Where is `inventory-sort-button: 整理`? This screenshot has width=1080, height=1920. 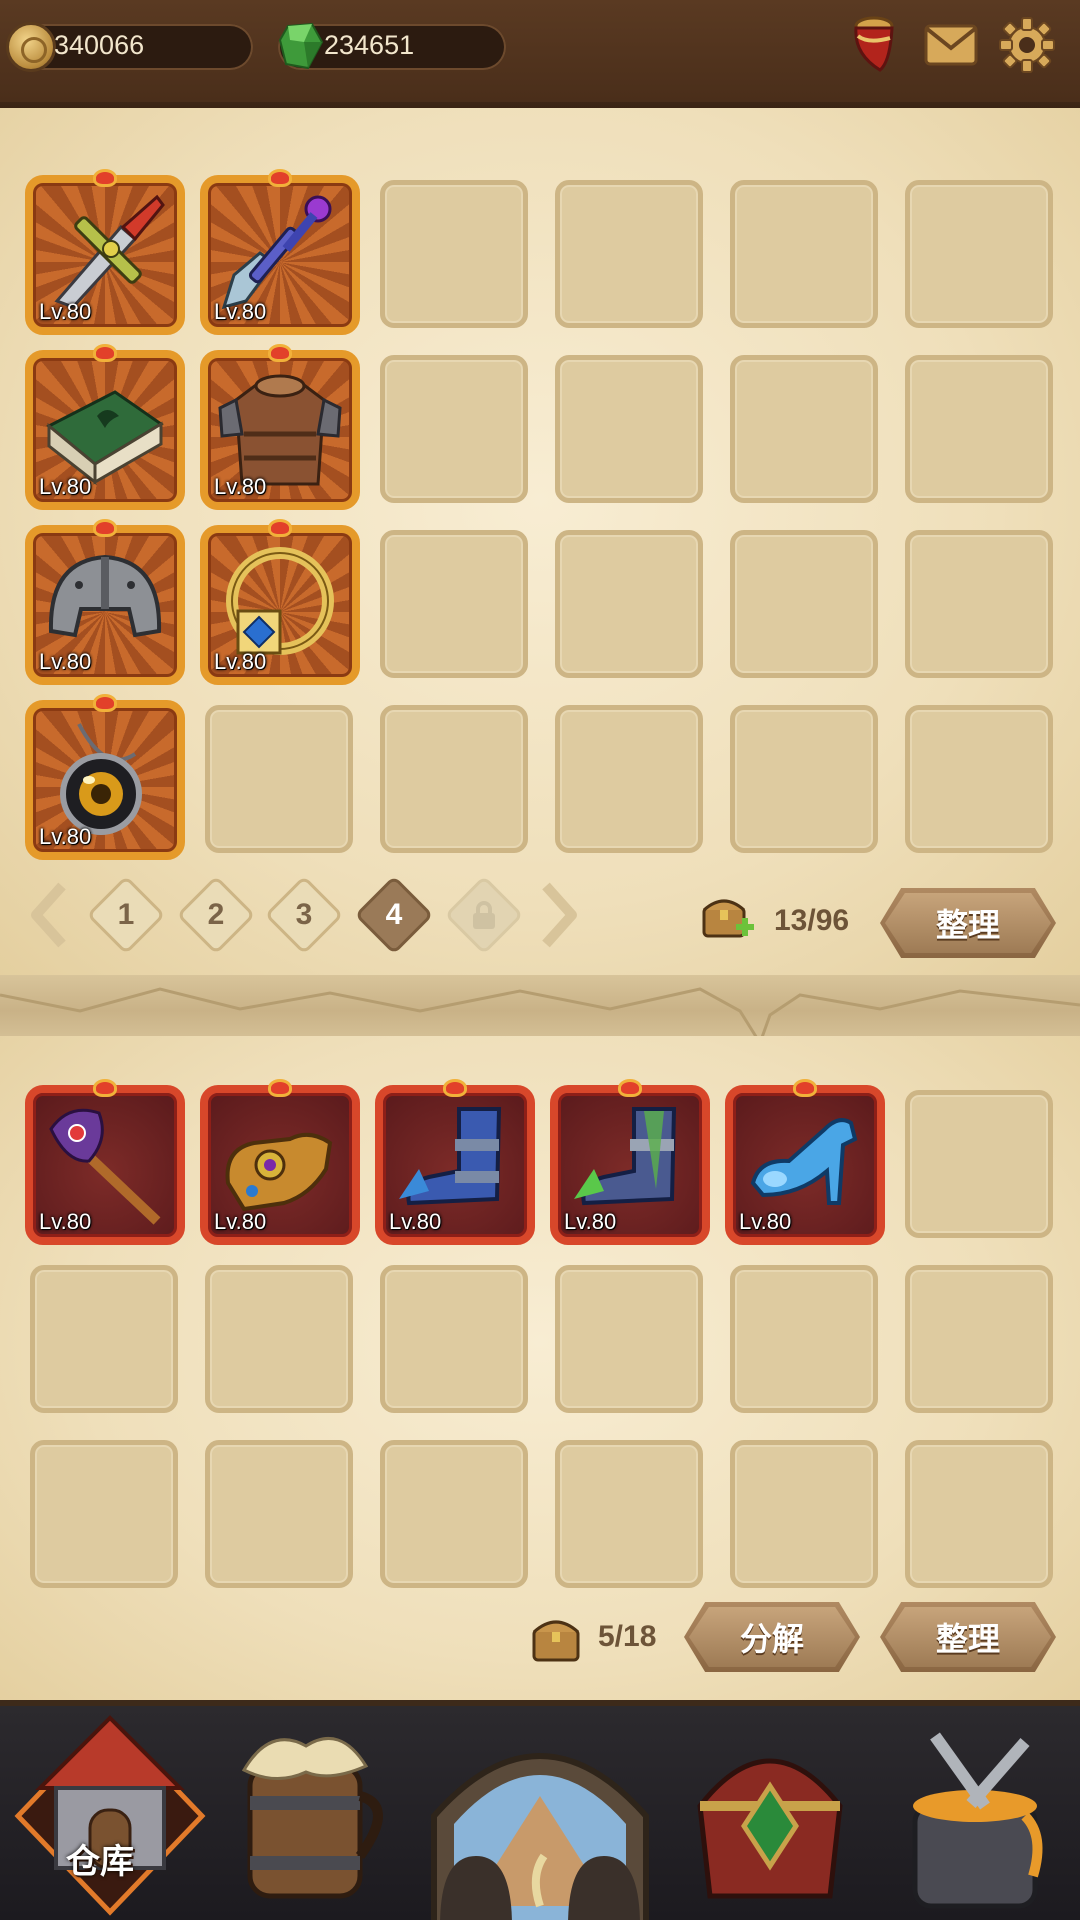 inventory-sort-button: 整理 is located at coordinates (968, 923).